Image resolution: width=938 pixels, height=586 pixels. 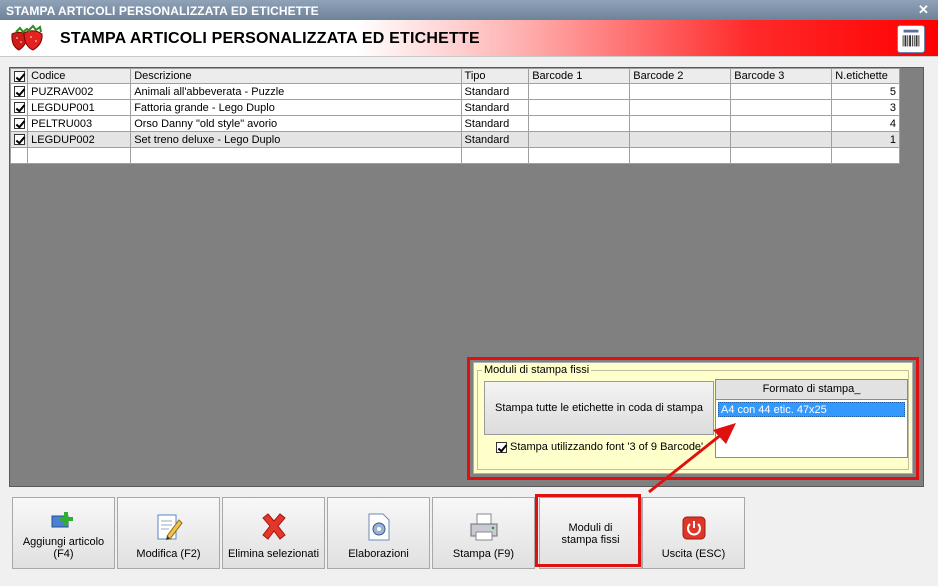 What do you see at coordinates (865, 76) in the screenshot?
I see `column-header: N.etichette` at bounding box center [865, 76].